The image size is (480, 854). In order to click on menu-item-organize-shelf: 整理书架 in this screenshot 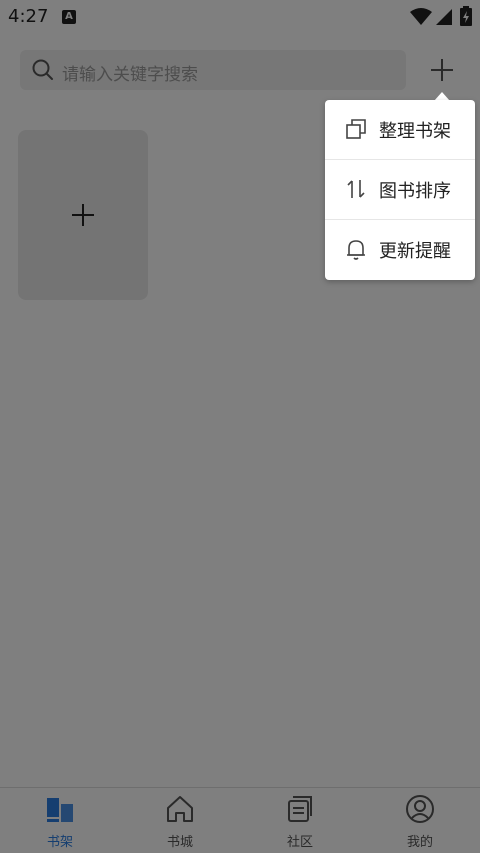, I will do `click(400, 129)`.